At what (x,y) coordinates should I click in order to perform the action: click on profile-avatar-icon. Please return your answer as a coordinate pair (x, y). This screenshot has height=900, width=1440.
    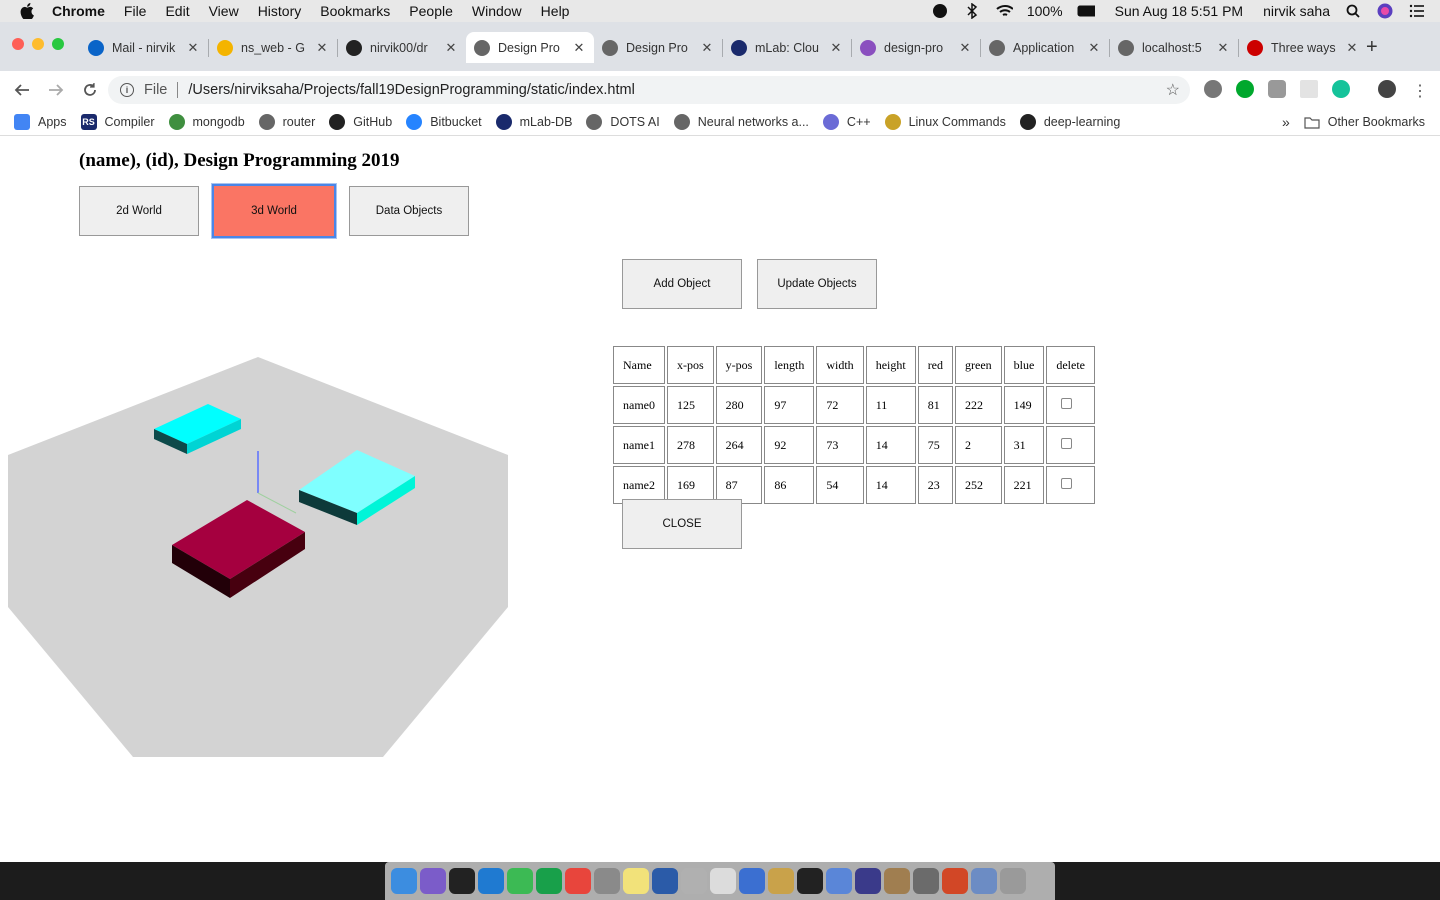
    Looking at the image, I should click on (1387, 89).